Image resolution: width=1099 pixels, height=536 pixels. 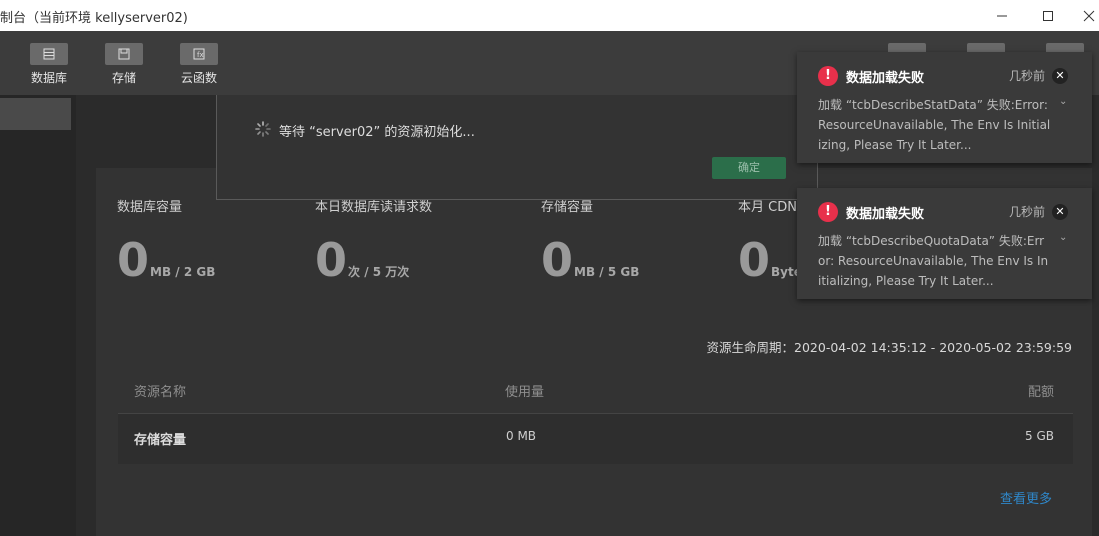 I want to click on svg-text: fx, so click(x=200, y=55).